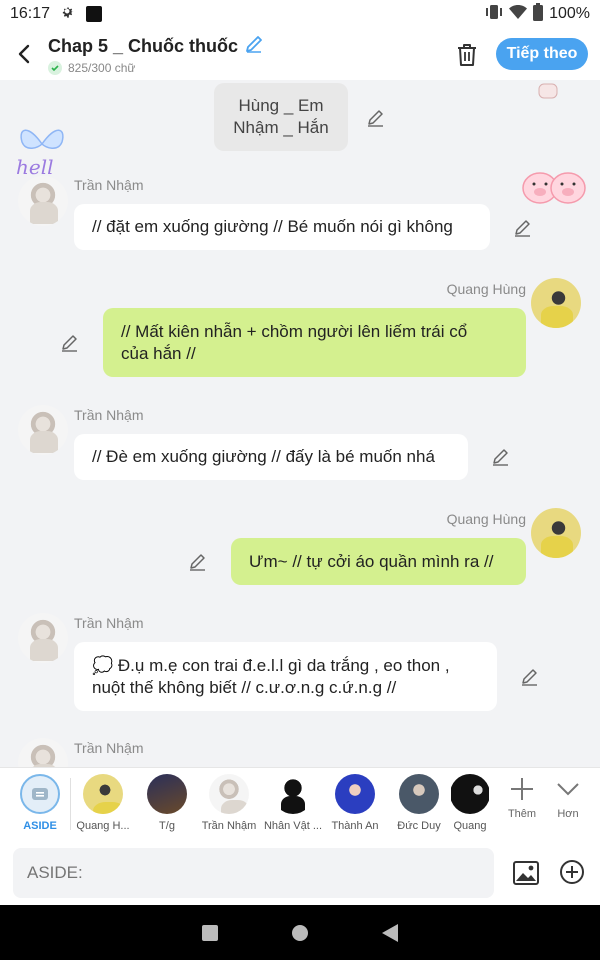 Image resolution: width=600 pixels, height=960 pixels. I want to click on square-icon, so click(210, 933).